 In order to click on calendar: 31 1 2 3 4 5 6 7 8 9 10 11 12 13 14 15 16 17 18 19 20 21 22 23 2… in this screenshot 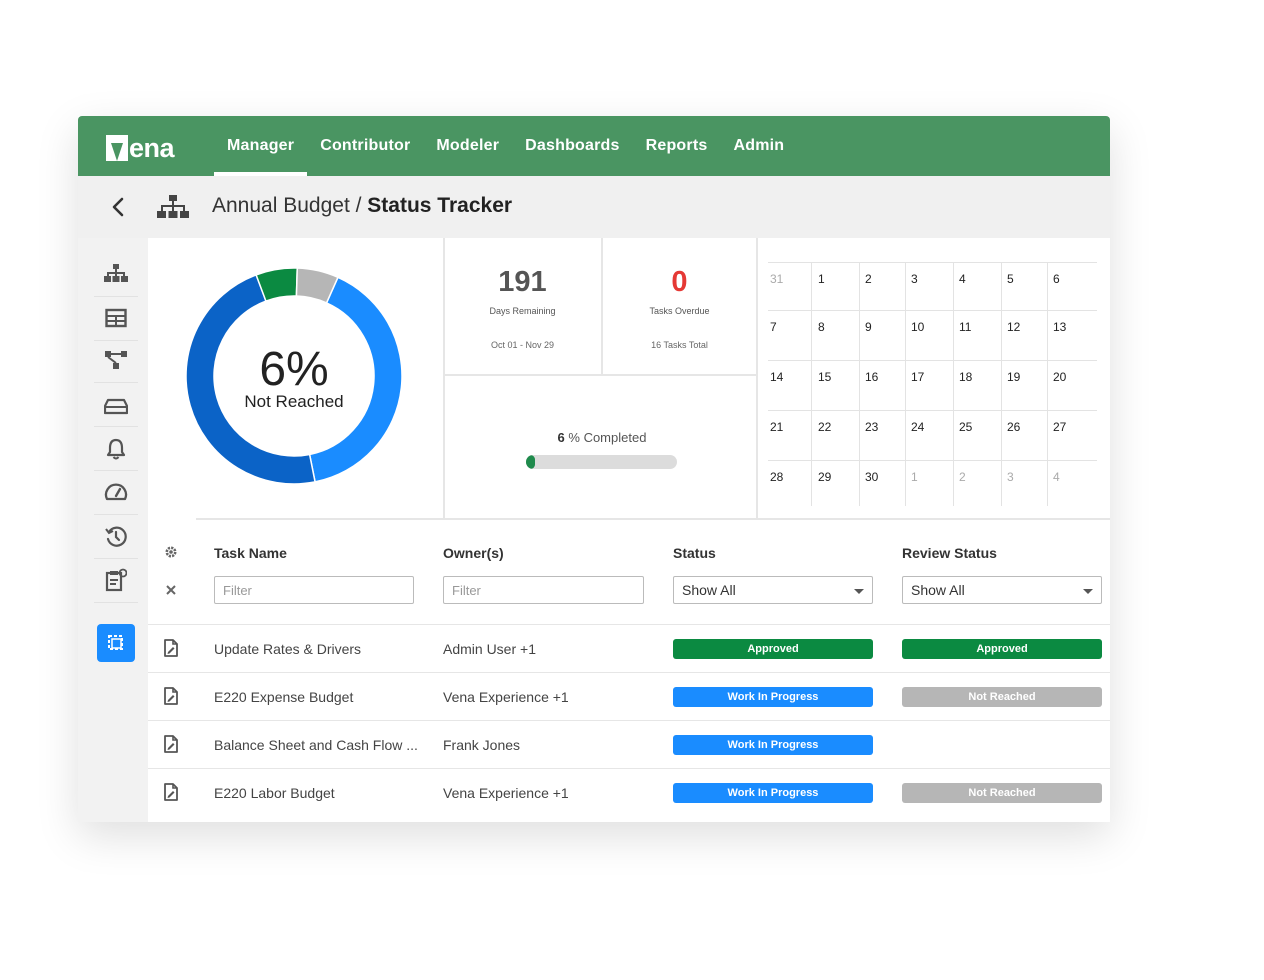, I will do `click(932, 384)`.